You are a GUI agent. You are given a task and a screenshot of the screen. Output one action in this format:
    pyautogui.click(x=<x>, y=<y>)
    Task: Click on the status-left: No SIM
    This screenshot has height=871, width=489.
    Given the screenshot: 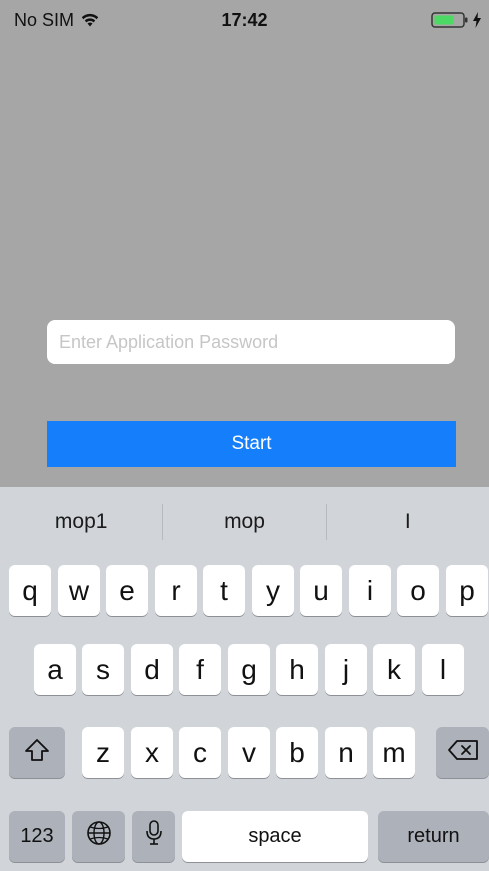 What is the action you would take?
    pyautogui.click(x=57, y=20)
    